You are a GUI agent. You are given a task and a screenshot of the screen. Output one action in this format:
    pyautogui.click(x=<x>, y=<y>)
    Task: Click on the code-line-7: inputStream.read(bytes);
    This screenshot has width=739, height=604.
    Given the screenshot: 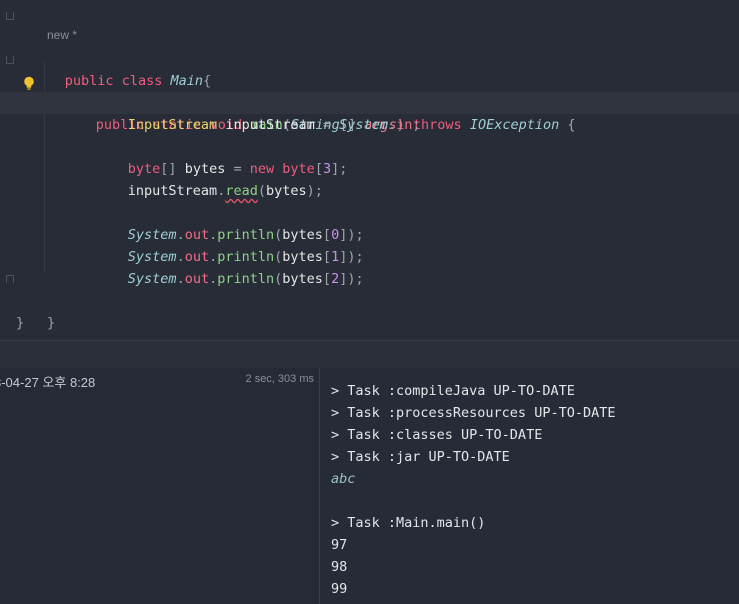 What is the action you would take?
    pyautogui.click(x=369, y=167)
    